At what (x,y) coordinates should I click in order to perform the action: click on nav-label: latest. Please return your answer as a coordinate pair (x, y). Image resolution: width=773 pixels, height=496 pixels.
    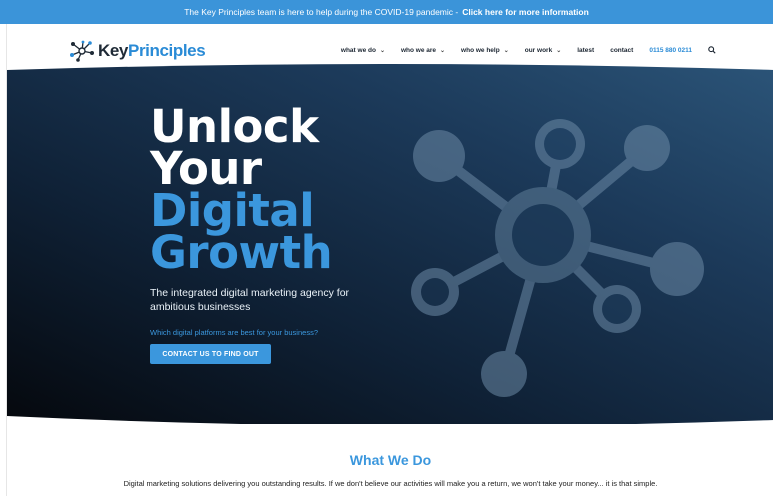
    Looking at the image, I should click on (586, 50).